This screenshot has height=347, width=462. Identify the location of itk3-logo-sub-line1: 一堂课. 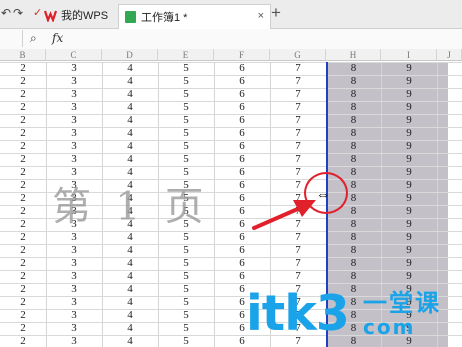
(402, 303).